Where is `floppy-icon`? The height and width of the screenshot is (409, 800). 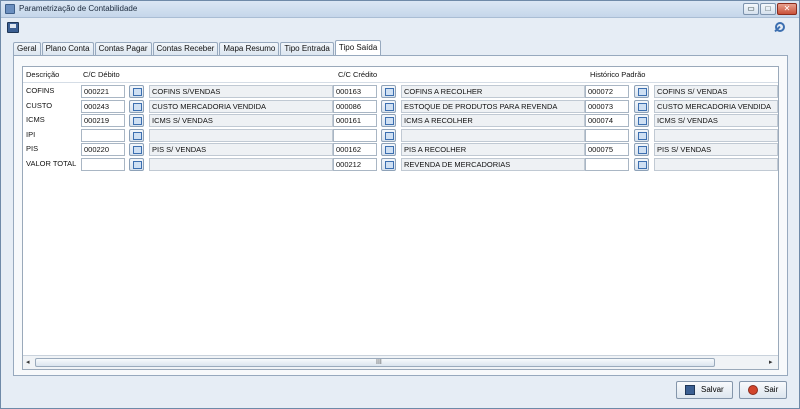 floppy-icon is located at coordinates (690, 390).